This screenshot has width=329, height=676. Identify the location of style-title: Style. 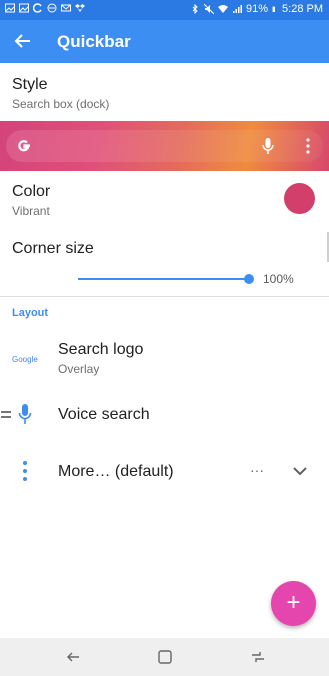
(30, 84).